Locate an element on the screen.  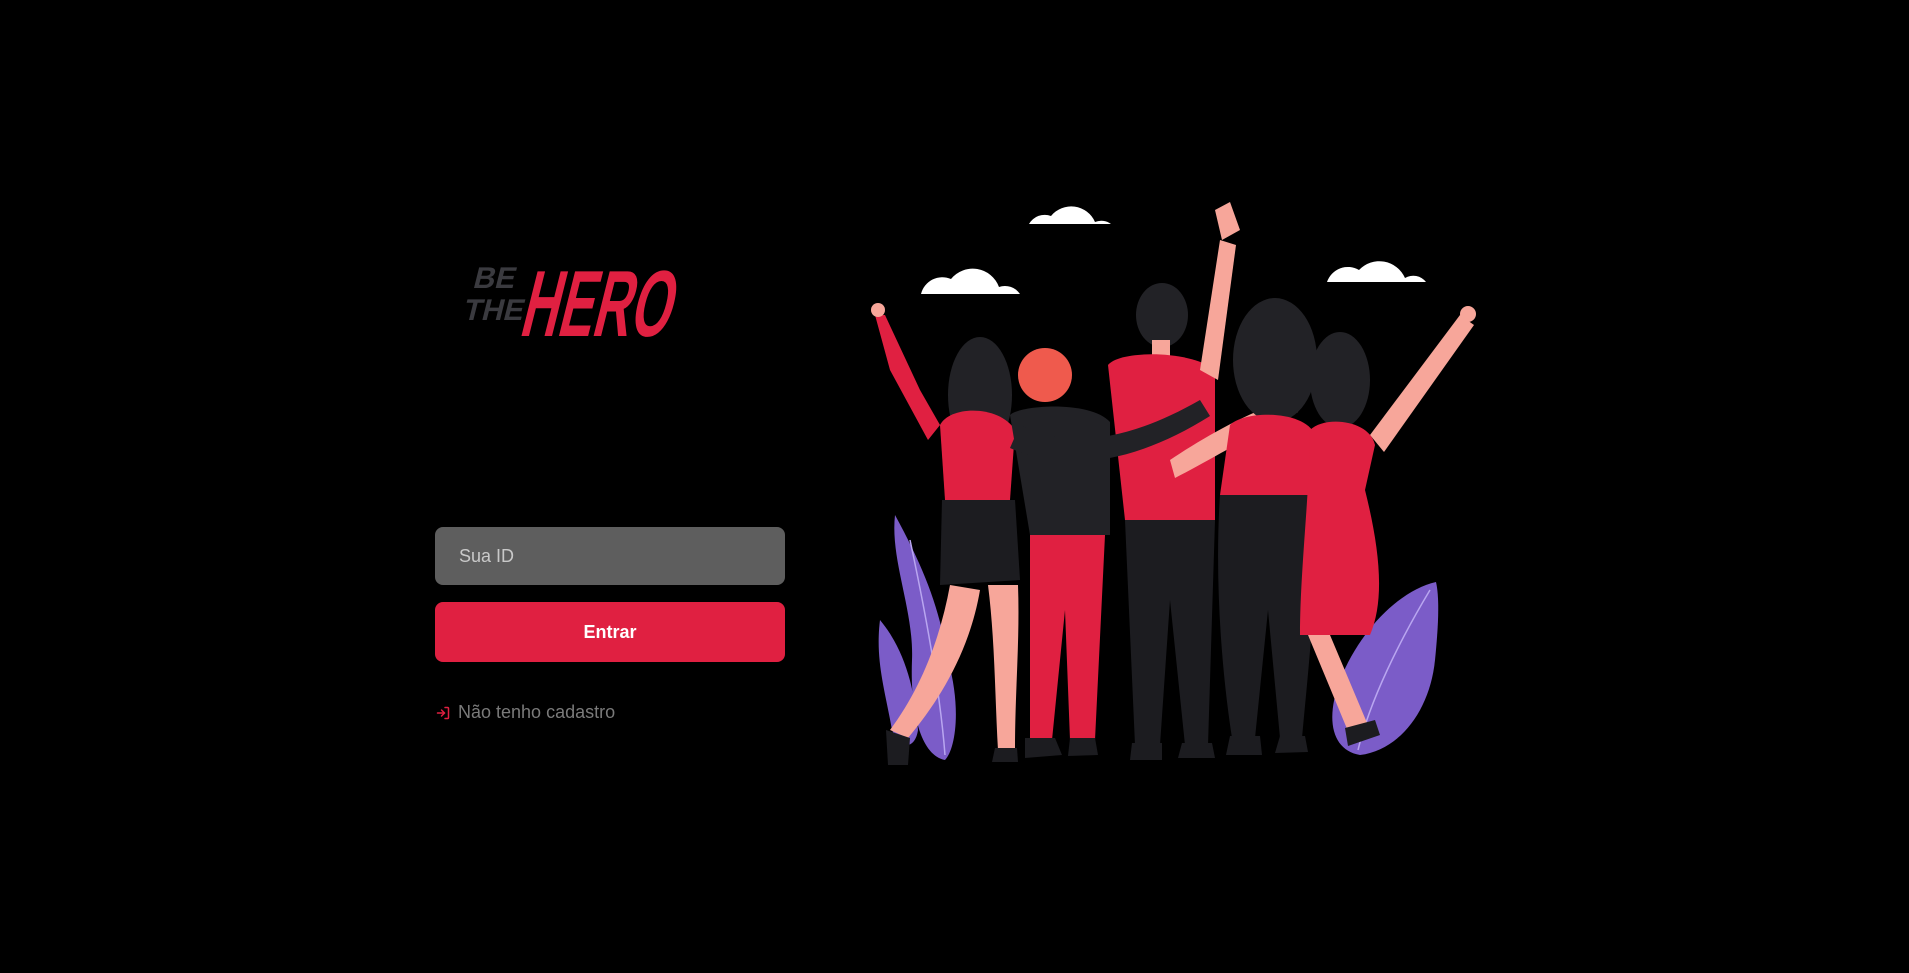
person-fourth is located at coordinates (1267, 526).